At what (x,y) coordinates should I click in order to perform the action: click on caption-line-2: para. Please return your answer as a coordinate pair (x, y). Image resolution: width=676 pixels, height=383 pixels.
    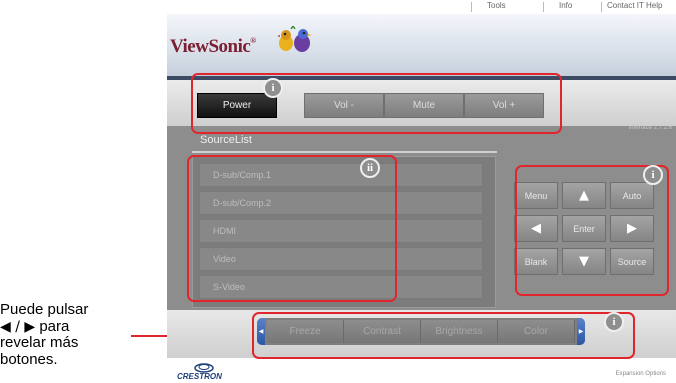
    Looking at the image, I should click on (54, 326).